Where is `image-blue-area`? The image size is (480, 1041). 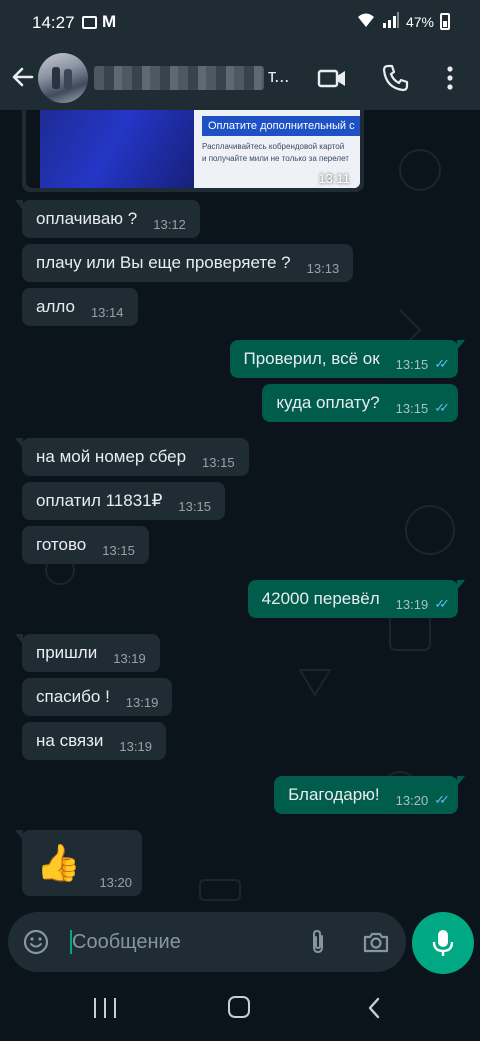
image-blue-area is located at coordinates (110, 149).